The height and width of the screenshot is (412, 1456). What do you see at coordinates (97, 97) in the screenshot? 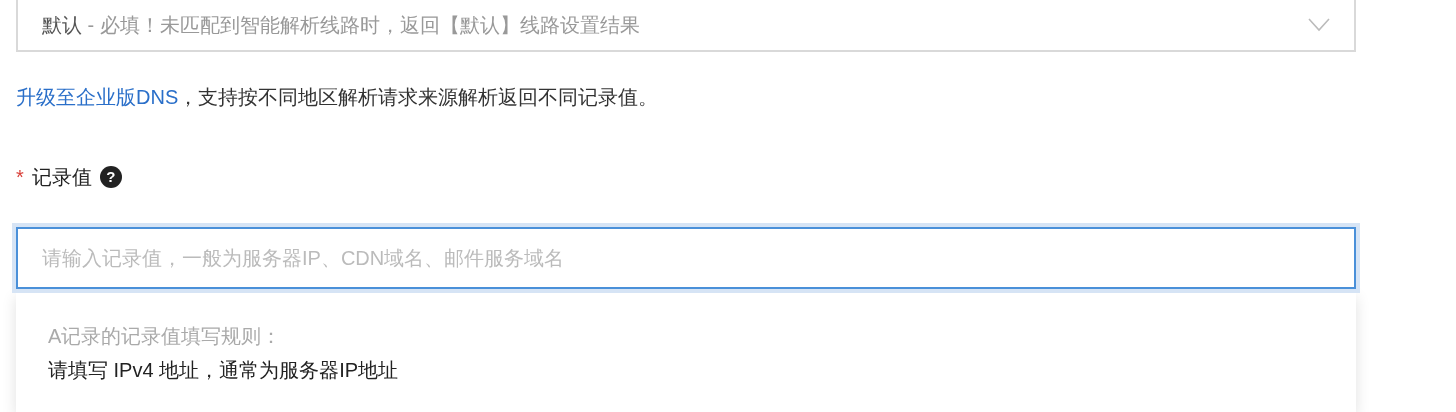
I see `upgrade-link: 升级至企业版DNS` at bounding box center [97, 97].